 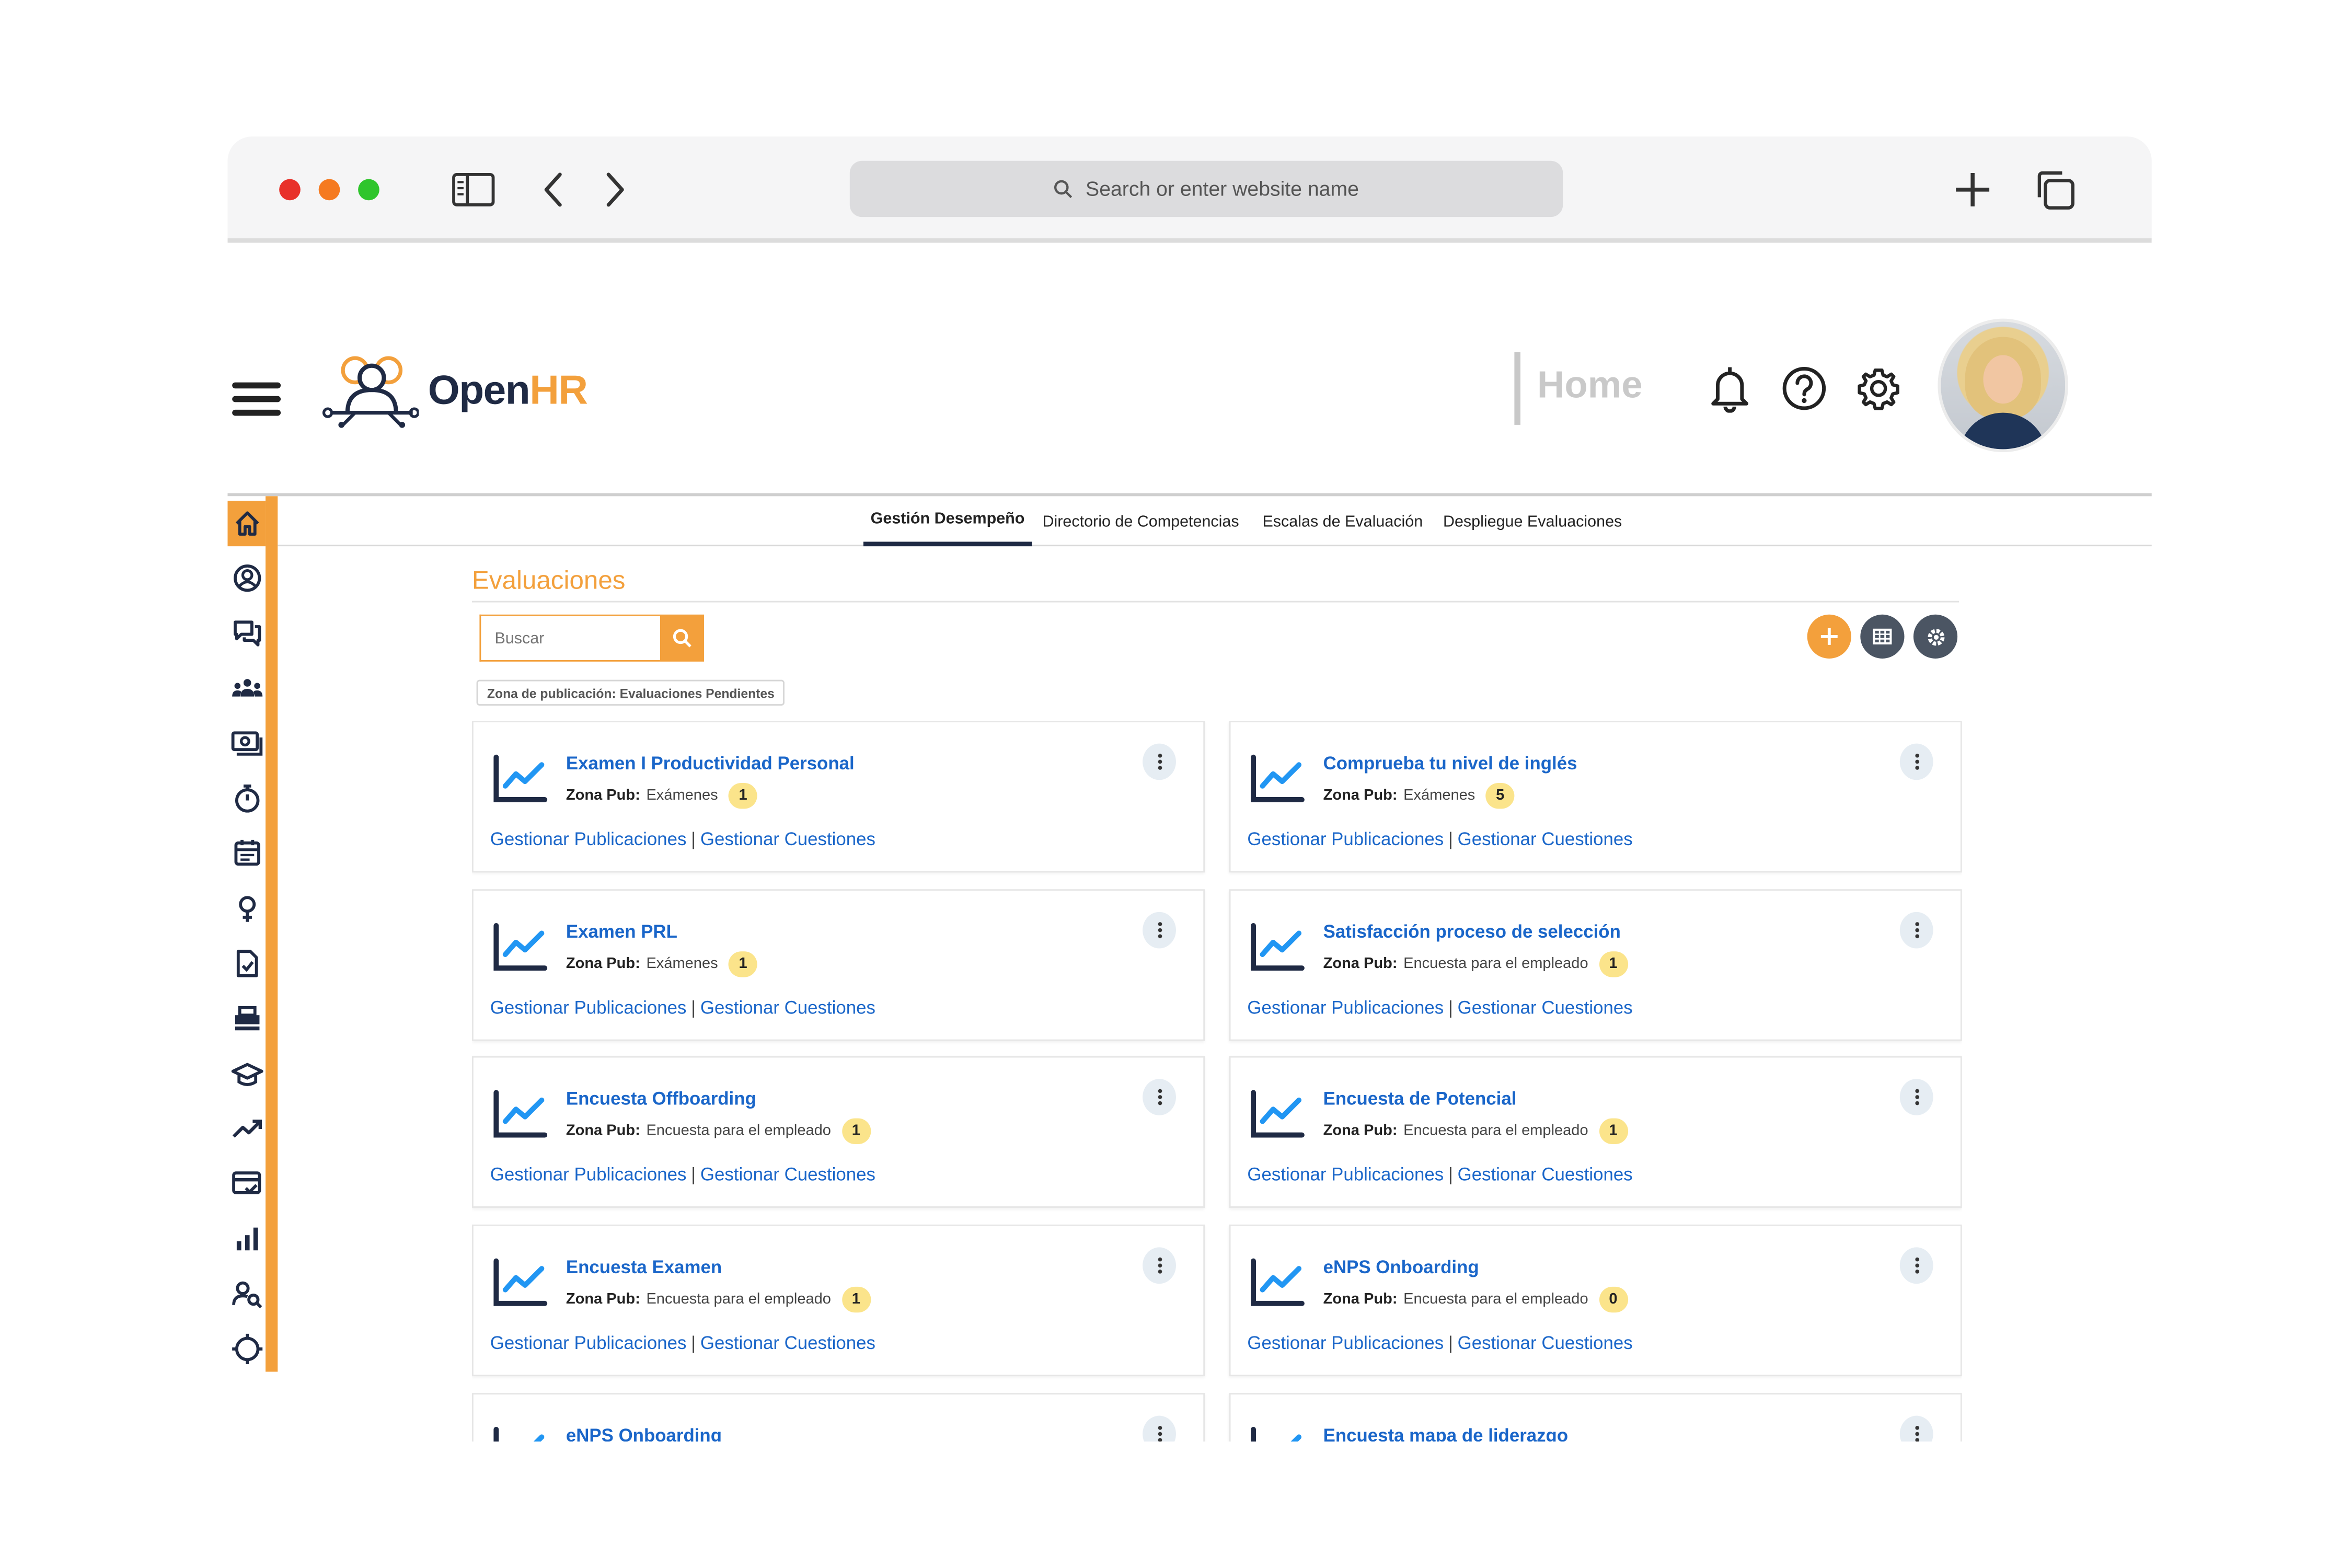 What do you see at coordinates (246, 632) in the screenshot?
I see `sidebar-item-messages` at bounding box center [246, 632].